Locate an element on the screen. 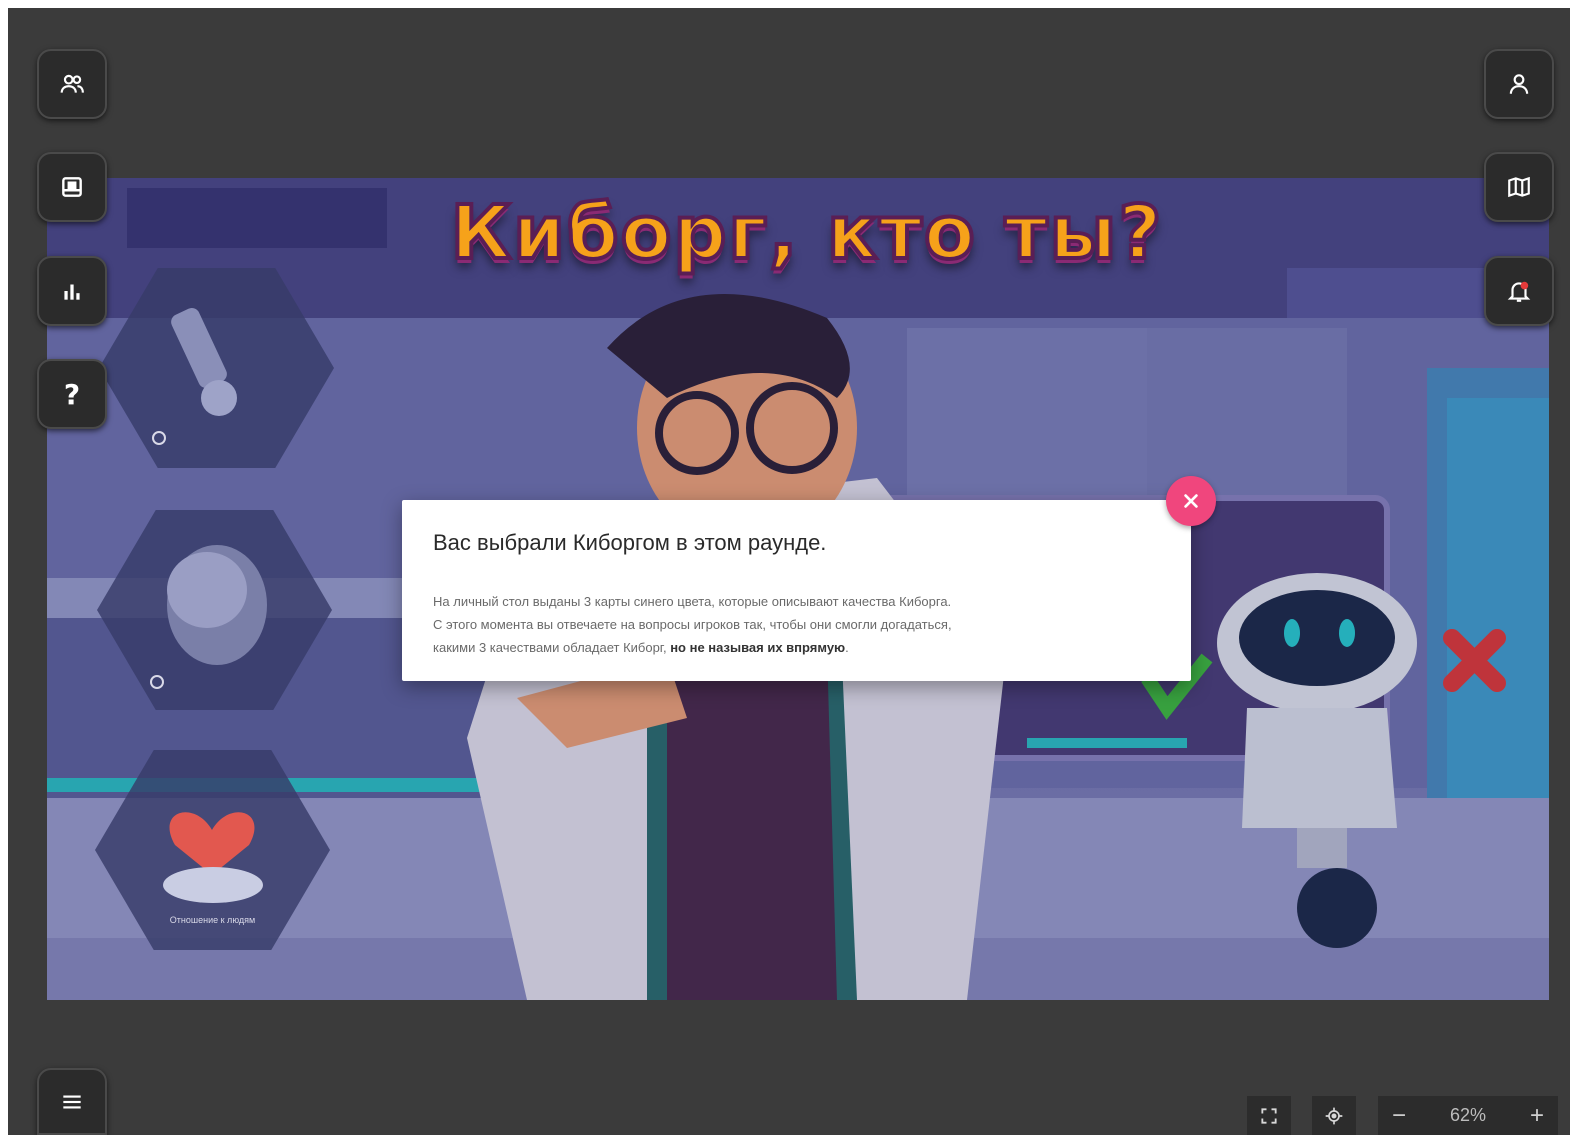 The height and width of the screenshot is (1135, 1570). stats-button is located at coordinates (72, 291).